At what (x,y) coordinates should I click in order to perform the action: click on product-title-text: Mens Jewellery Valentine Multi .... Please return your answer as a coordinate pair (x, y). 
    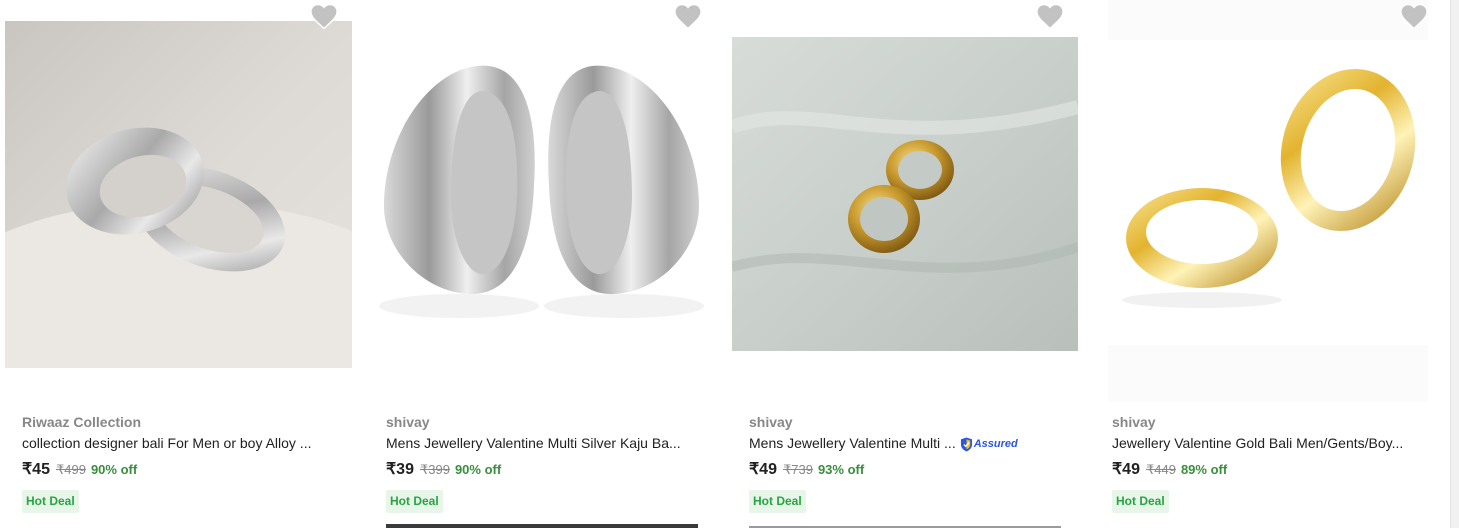
    Looking at the image, I should click on (852, 443).